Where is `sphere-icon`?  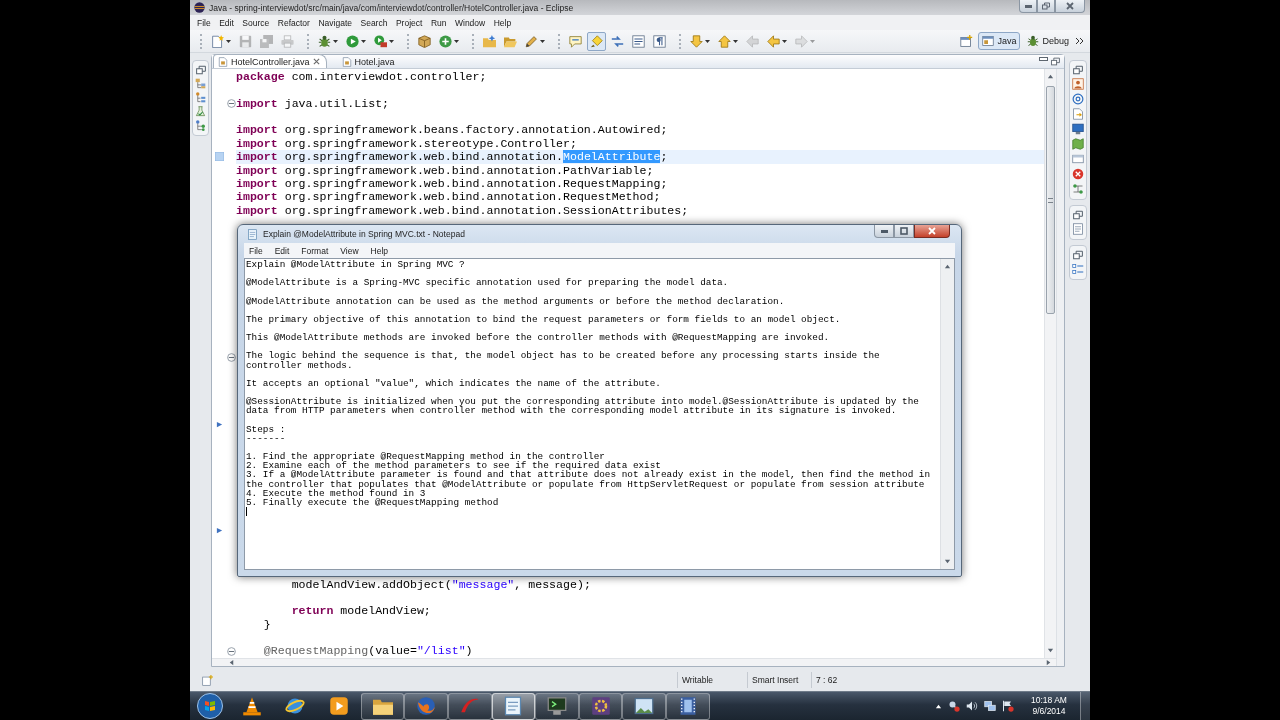
sphere-icon is located at coordinates (199, 7).